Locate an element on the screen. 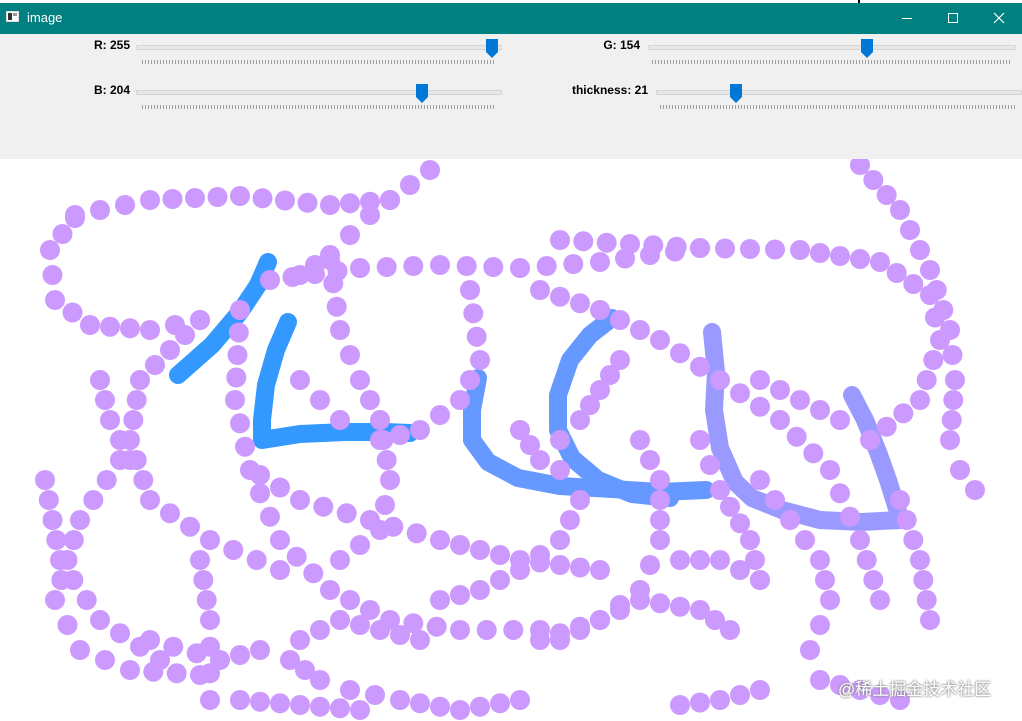 The width and height of the screenshot is (1022, 721). trackbar-thickness-track is located at coordinates (839, 92).